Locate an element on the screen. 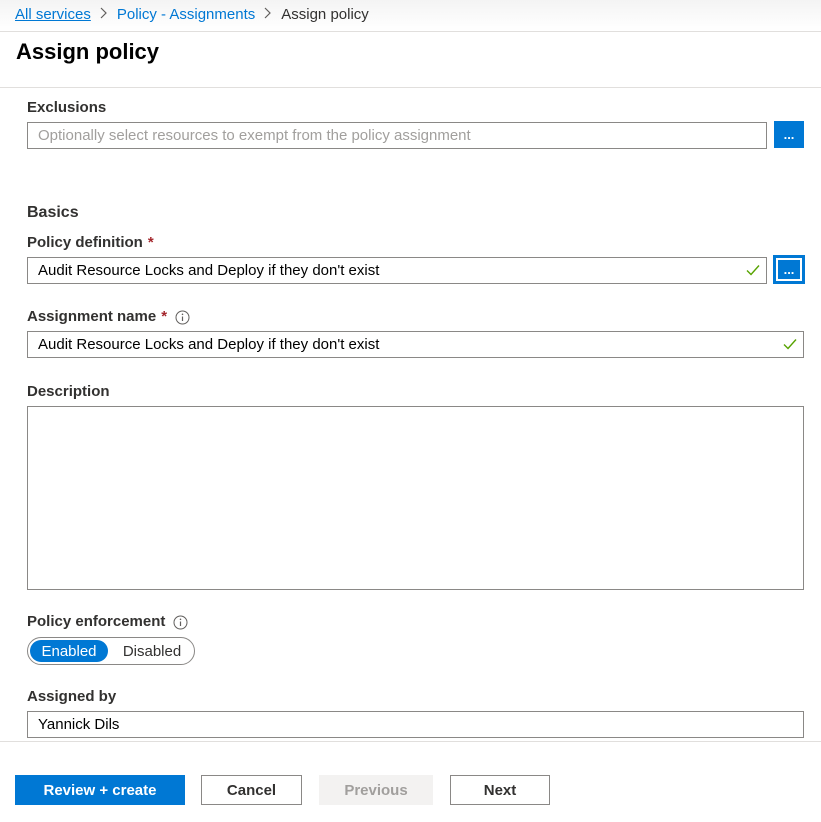 This screenshot has height=822, width=821. page-title: Assign policy is located at coordinates (88, 51).